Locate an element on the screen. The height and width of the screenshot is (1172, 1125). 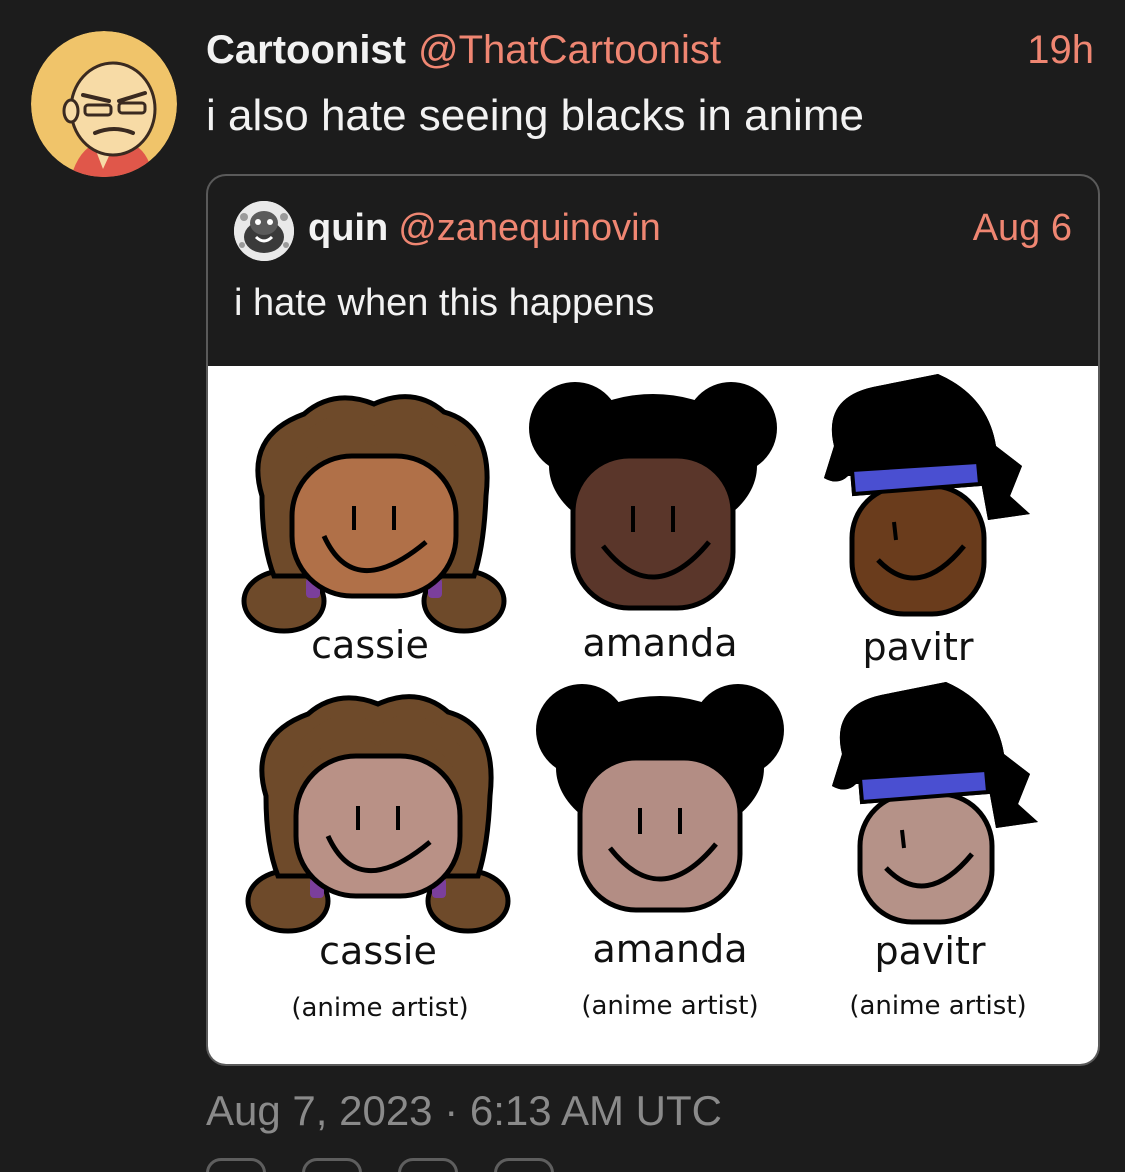
sublabel-cassie: (anime artist) is located at coordinates (379, 1008).